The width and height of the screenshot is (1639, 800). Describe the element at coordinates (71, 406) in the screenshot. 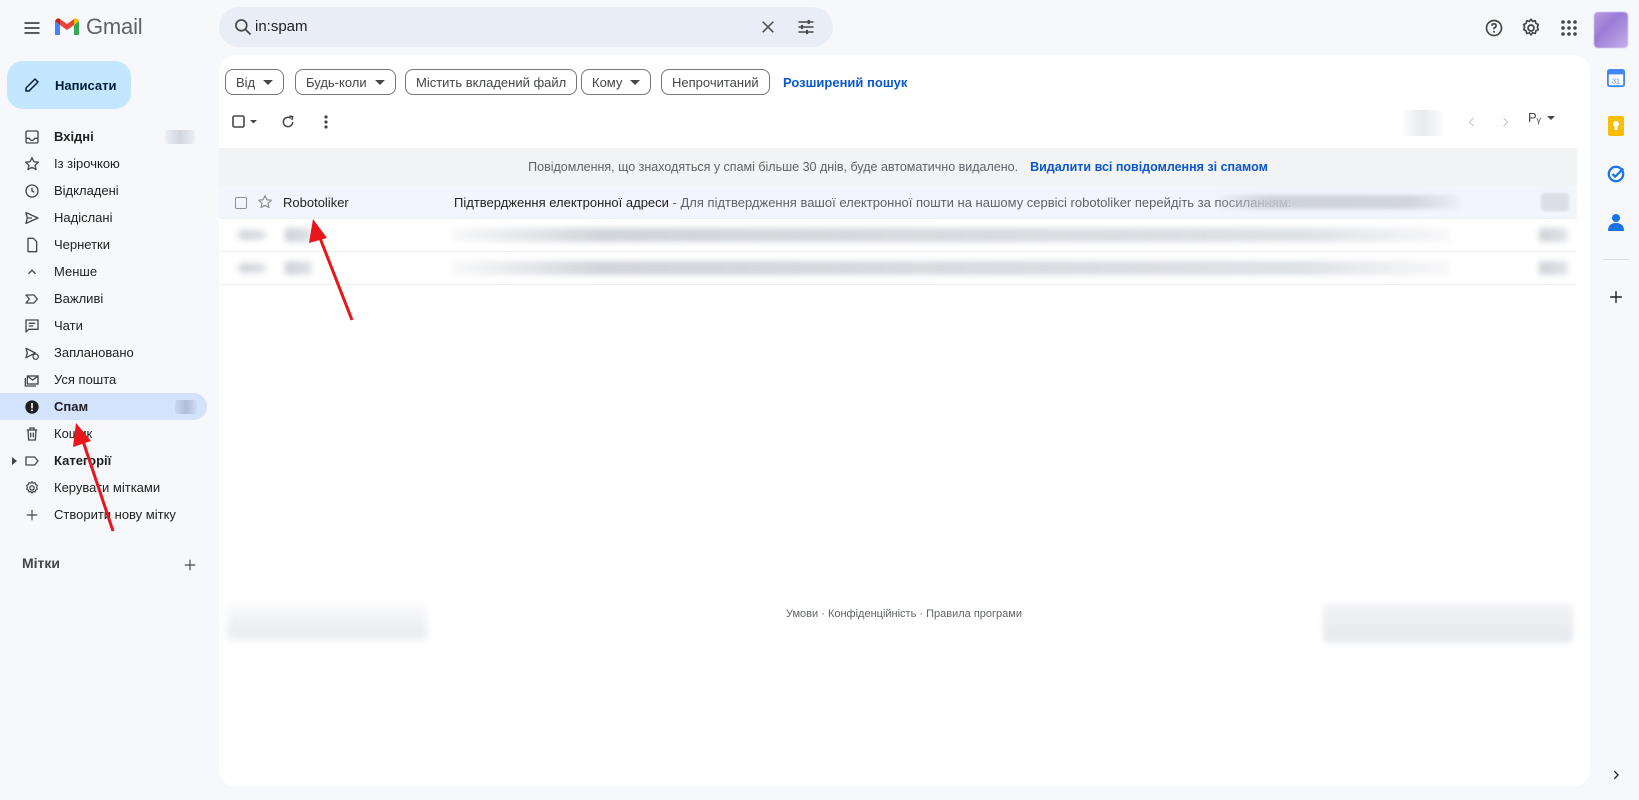

I see `sidebar-item-label: Спам` at that location.